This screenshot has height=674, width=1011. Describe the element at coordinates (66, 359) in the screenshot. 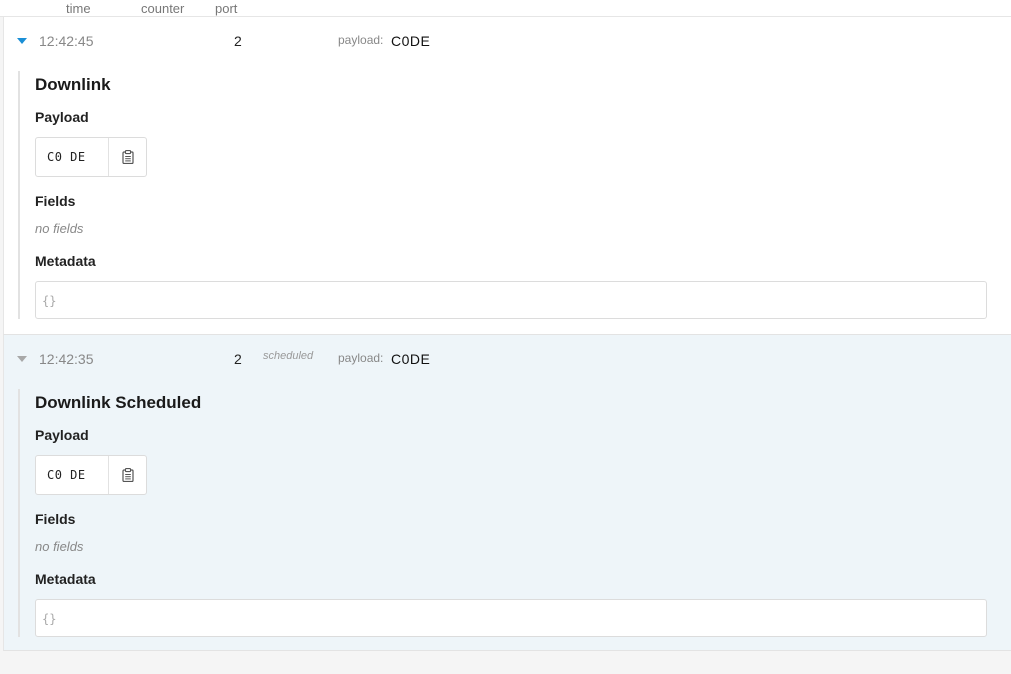

I see `event-time: 12:42:35` at that location.